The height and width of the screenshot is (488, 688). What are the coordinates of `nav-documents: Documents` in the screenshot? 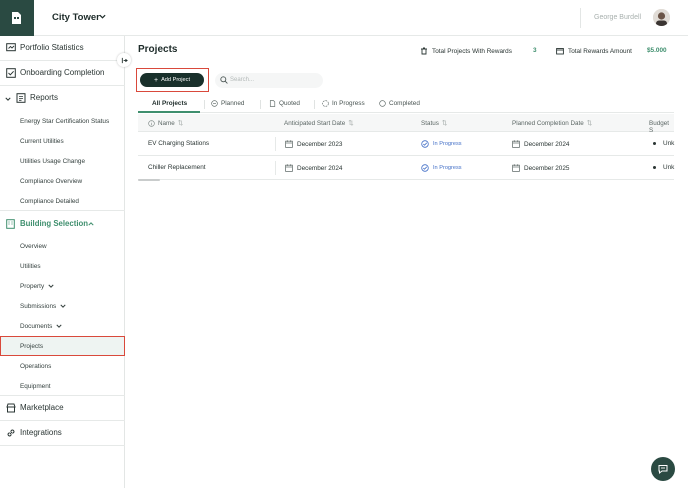 It's located at (41, 326).